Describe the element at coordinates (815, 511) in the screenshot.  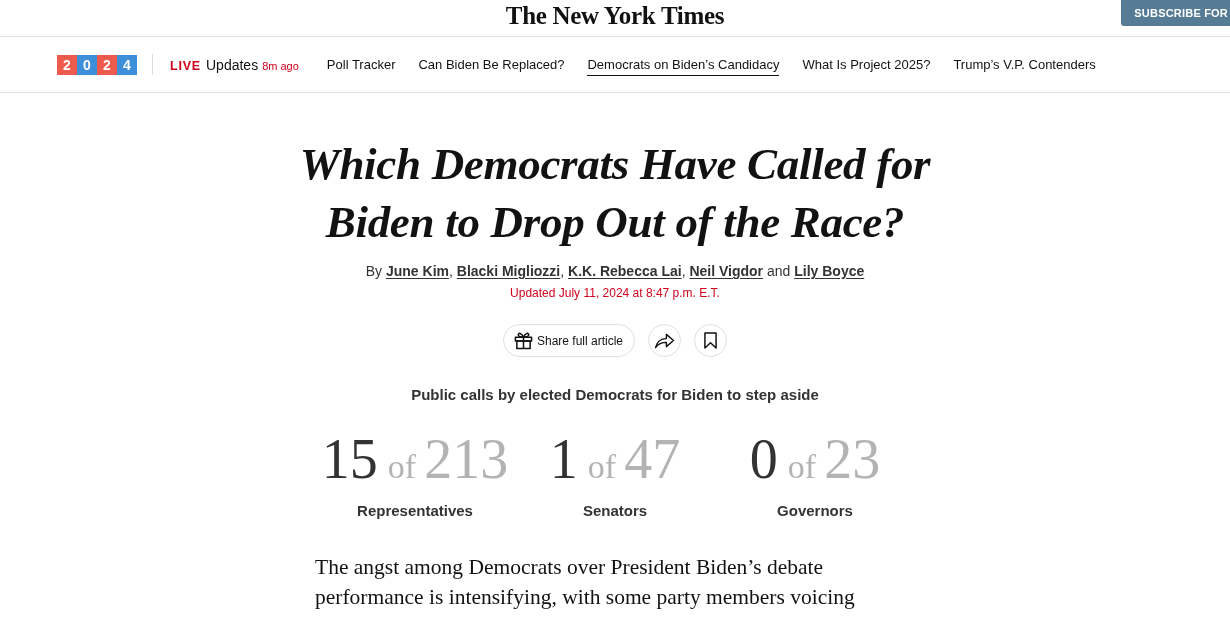
I see `count-label: Governors` at that location.